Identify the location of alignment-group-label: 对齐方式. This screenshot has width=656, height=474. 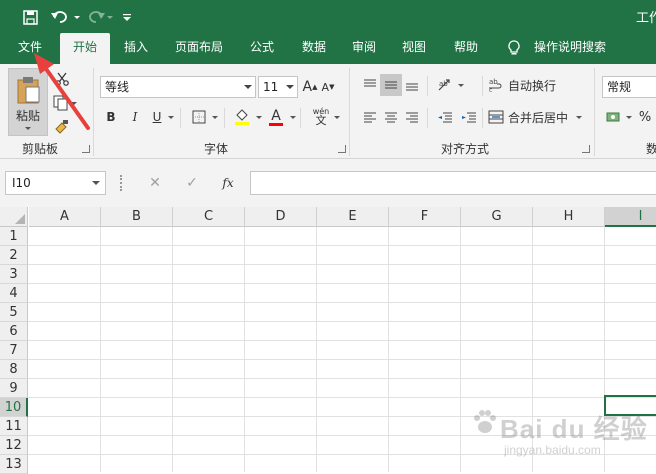
(464, 149).